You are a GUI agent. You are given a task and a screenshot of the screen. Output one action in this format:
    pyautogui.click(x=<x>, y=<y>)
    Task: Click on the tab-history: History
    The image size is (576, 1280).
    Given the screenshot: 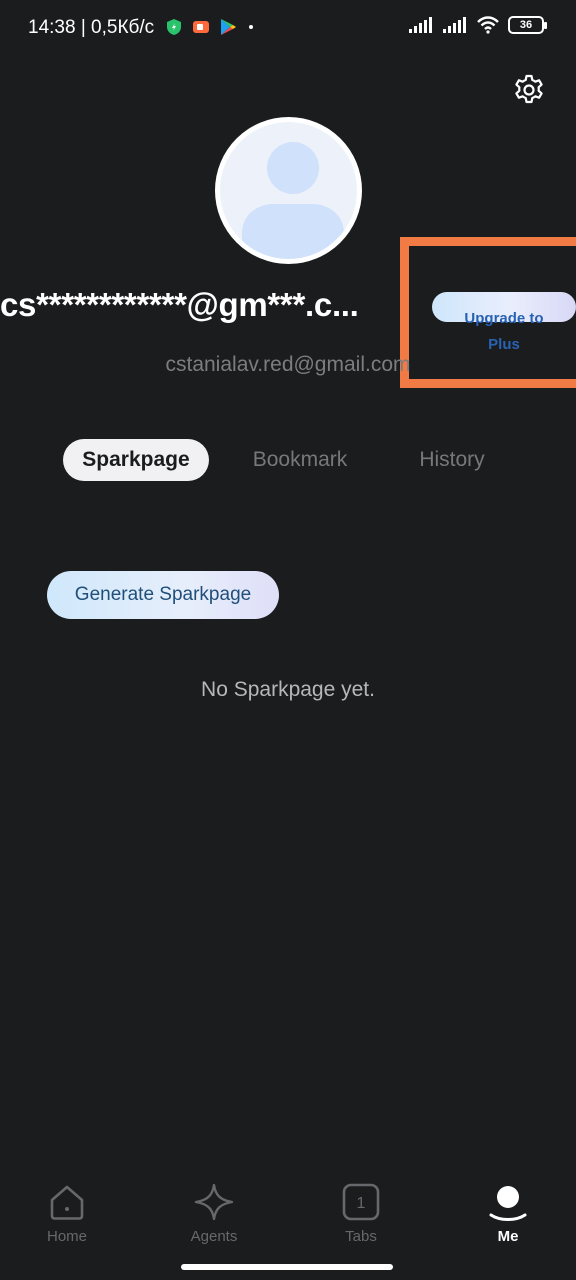 What is the action you would take?
    pyautogui.click(x=452, y=460)
    